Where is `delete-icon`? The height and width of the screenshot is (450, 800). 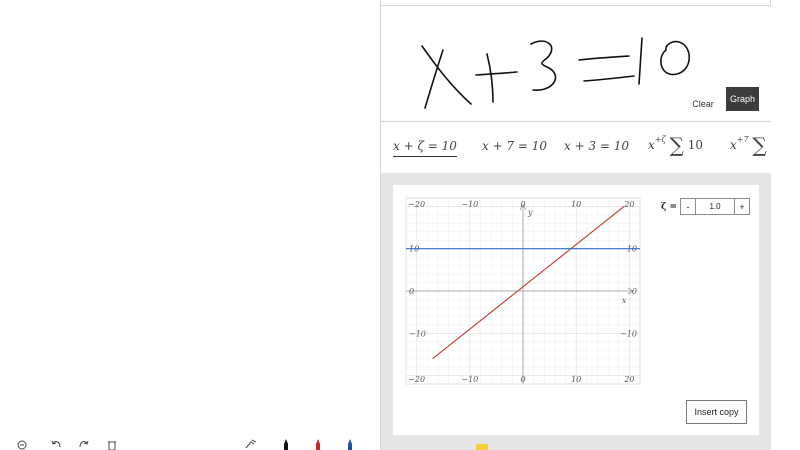 delete-icon is located at coordinates (112, 444).